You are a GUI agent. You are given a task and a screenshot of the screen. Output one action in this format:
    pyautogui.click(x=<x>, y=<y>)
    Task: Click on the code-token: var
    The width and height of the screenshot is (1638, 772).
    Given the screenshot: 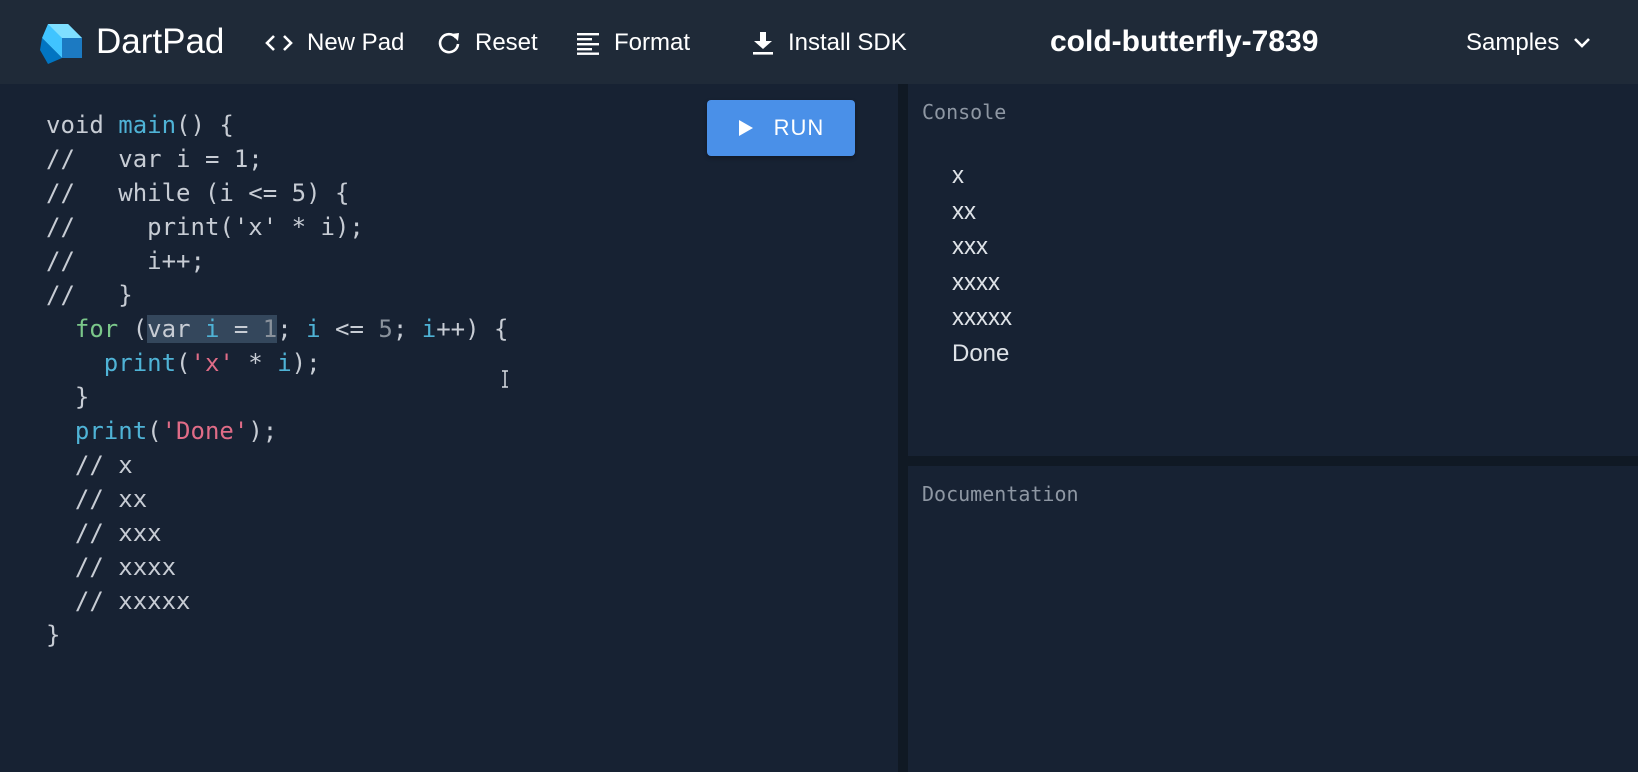 What is the action you would take?
    pyautogui.click(x=176, y=329)
    